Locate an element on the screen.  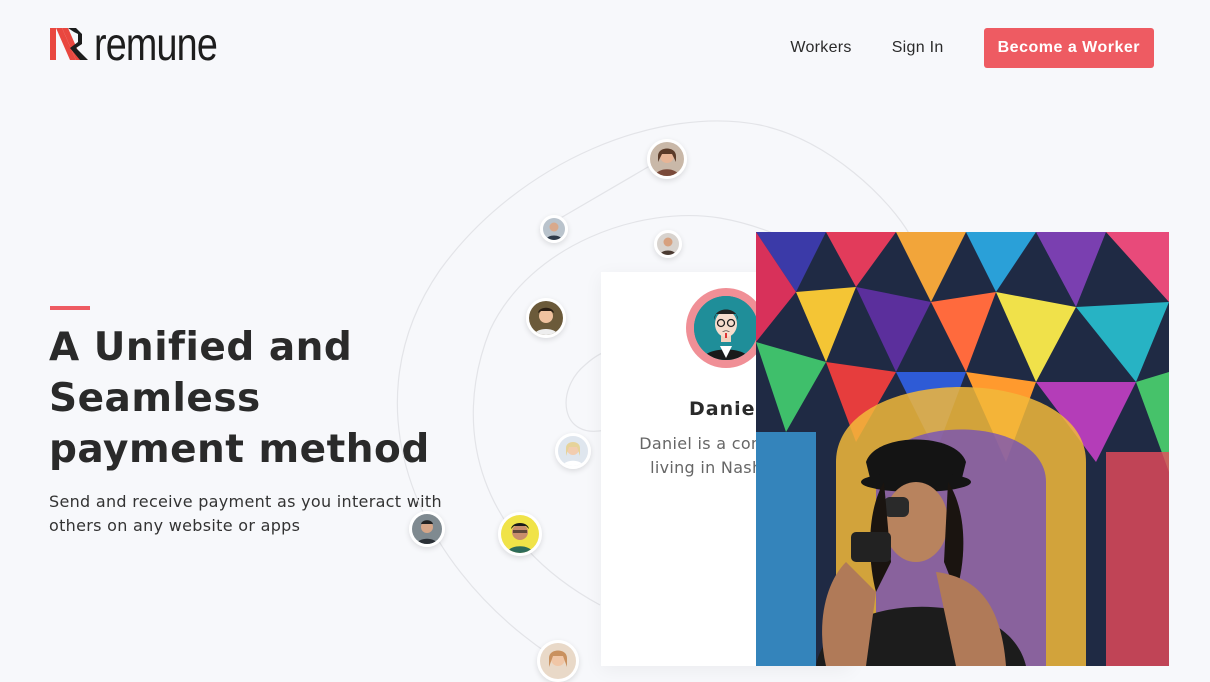
nav-link-workers: Workers is located at coordinates (820, 48).